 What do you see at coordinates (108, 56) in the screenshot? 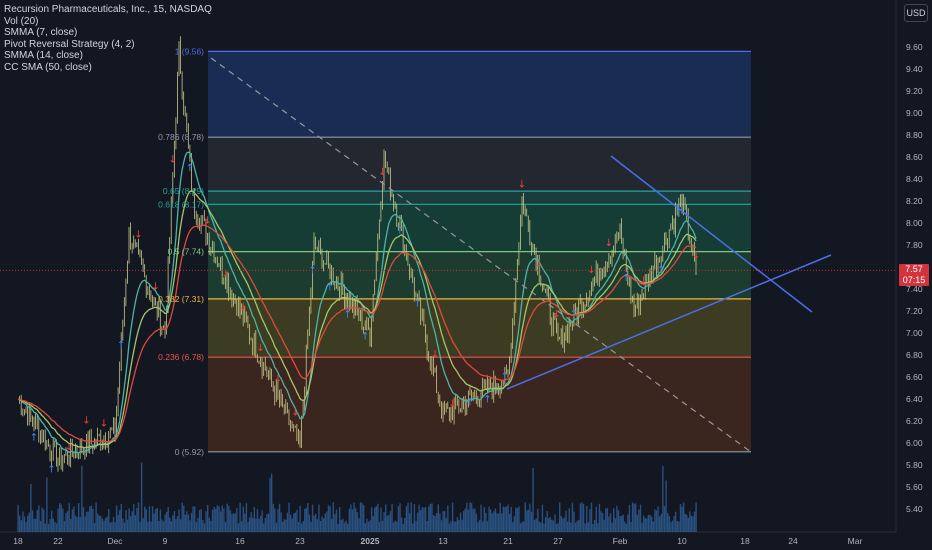
I see `legend-item-smma-14: SMMA (14, close)` at bounding box center [108, 56].